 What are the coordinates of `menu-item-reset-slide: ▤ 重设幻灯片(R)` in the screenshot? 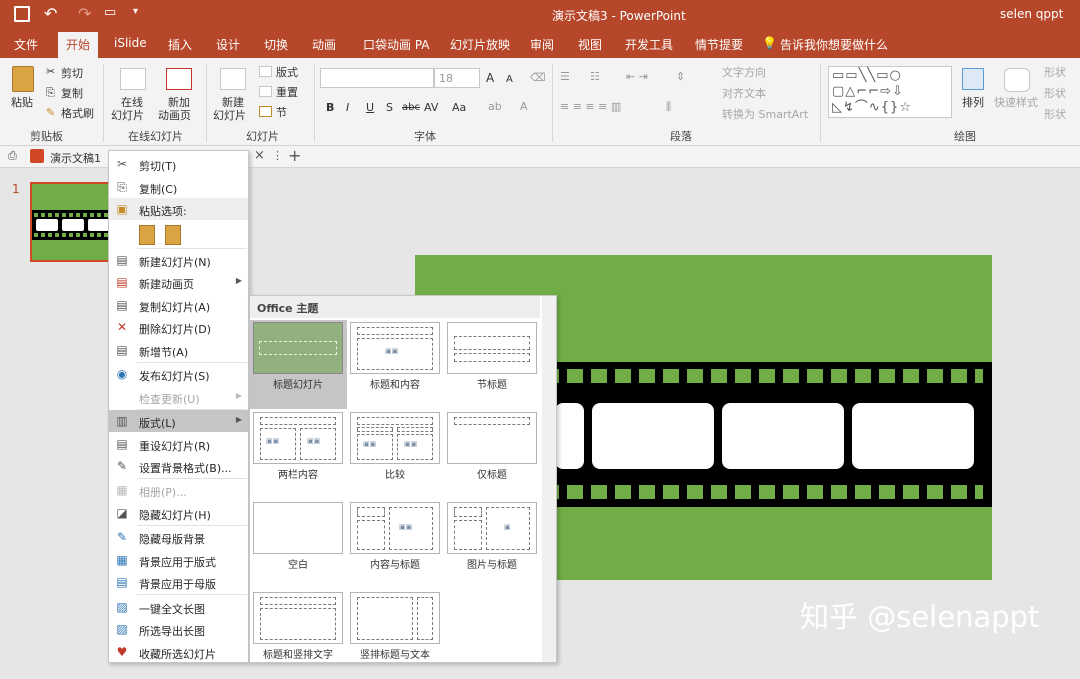 It's located at (178, 444).